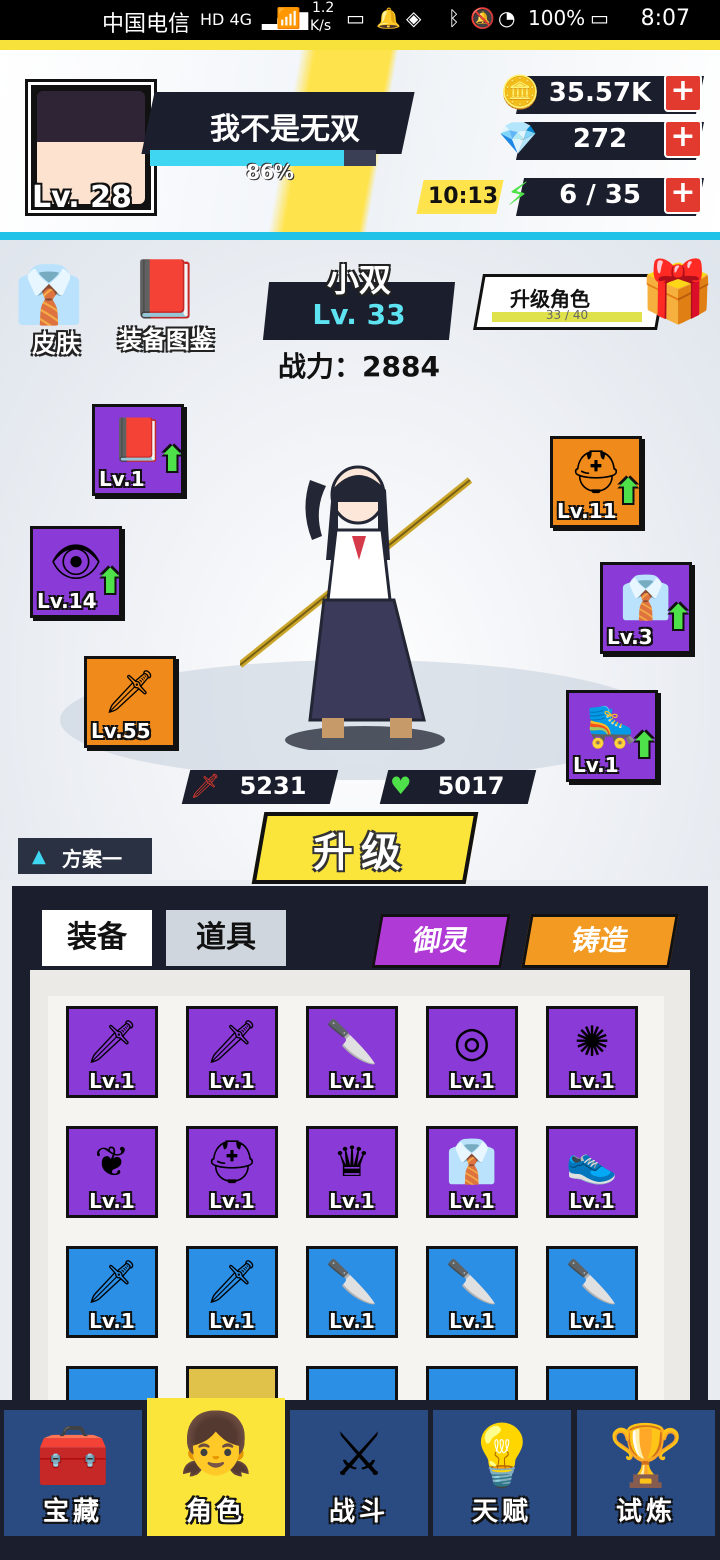  What do you see at coordinates (501, 1512) in the screenshot?
I see `nav-label: 天赋` at bounding box center [501, 1512].